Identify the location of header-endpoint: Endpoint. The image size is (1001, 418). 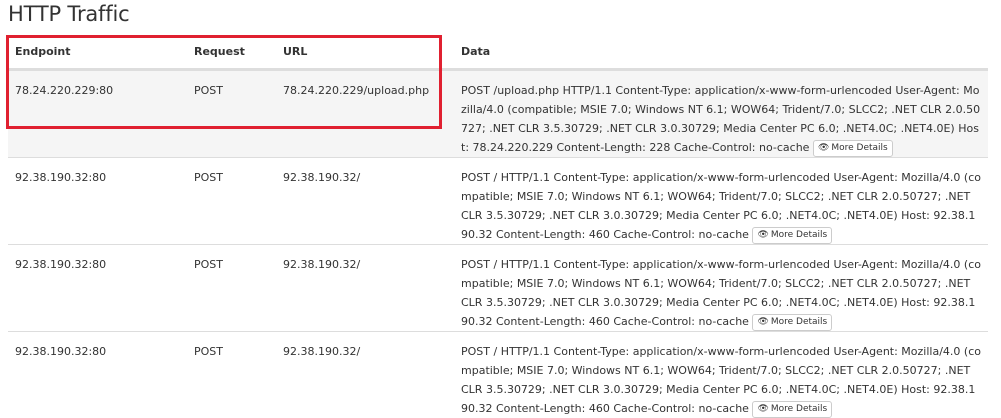
(43, 51).